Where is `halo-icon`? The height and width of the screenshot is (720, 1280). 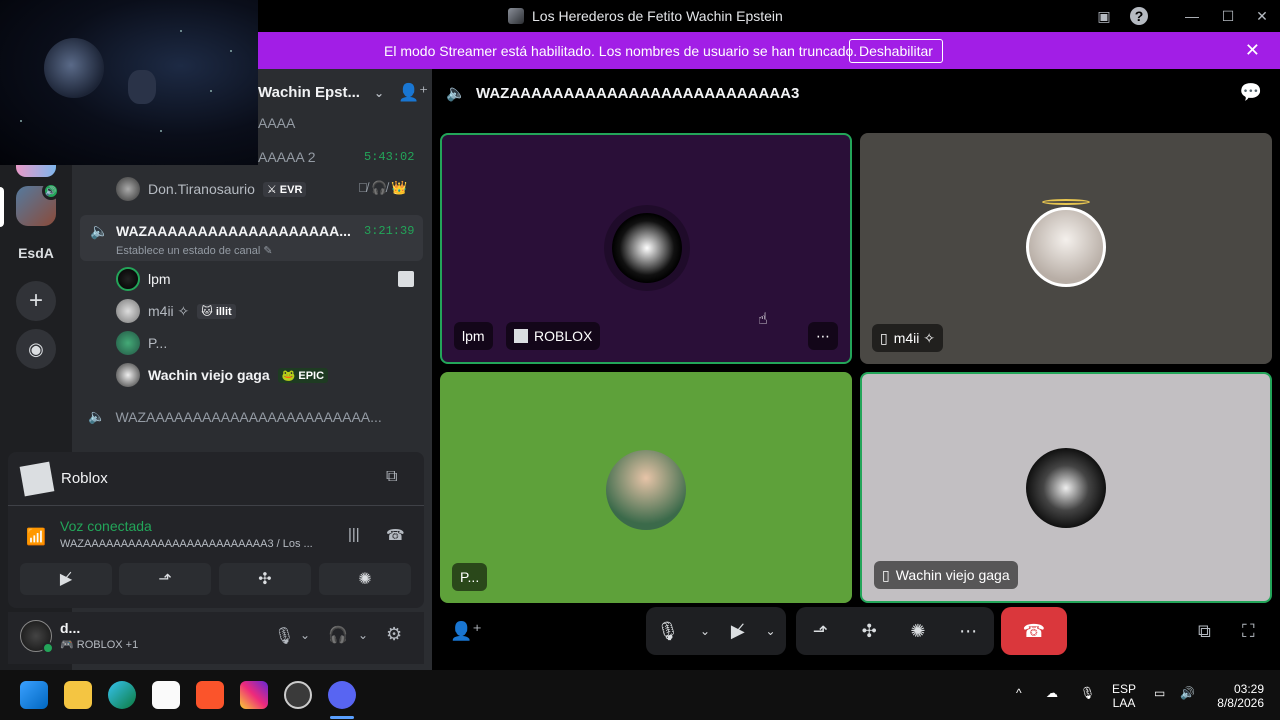
halo-icon is located at coordinates (1066, 202).